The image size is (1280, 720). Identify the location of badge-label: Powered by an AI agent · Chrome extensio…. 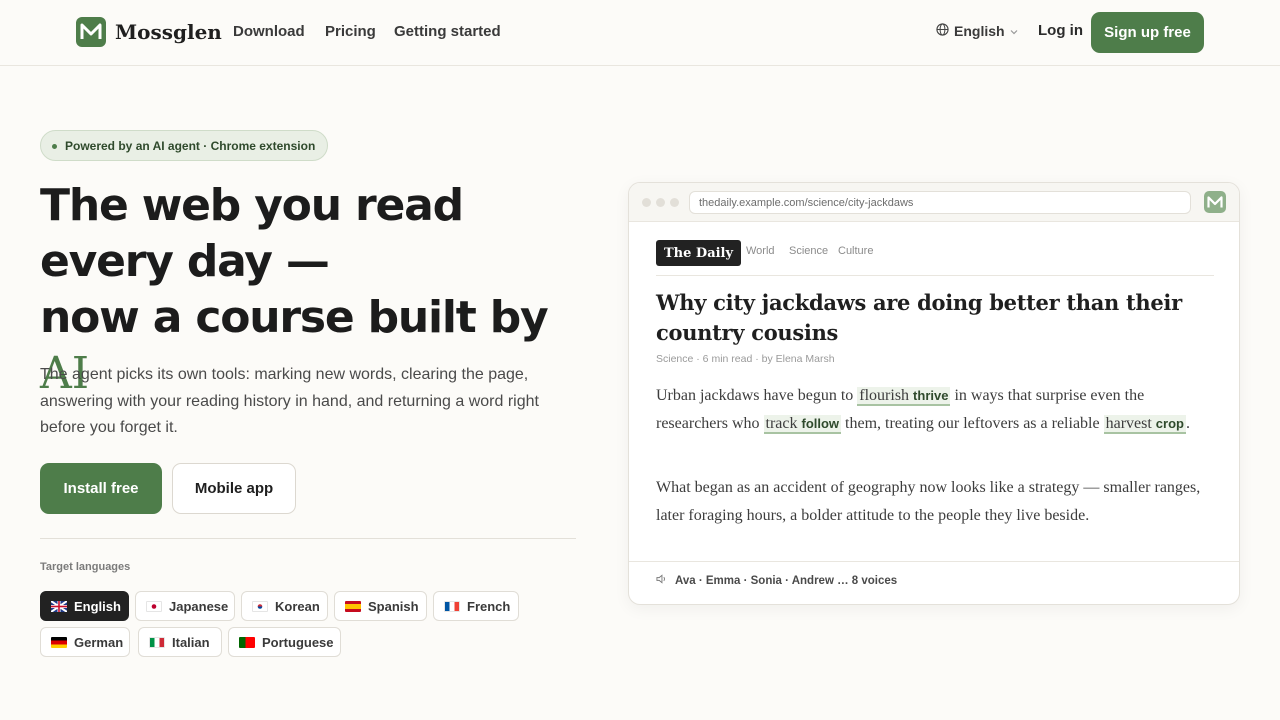
(190, 145).